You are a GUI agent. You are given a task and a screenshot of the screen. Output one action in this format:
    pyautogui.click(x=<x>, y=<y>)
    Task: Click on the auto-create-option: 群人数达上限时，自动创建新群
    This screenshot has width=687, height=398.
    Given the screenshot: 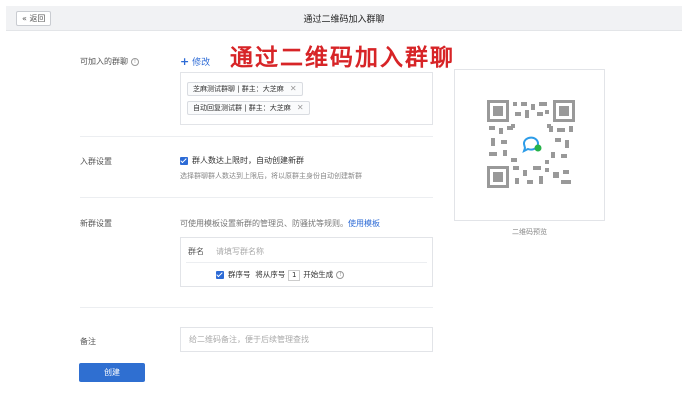 What is the action you would take?
    pyautogui.click(x=242, y=160)
    